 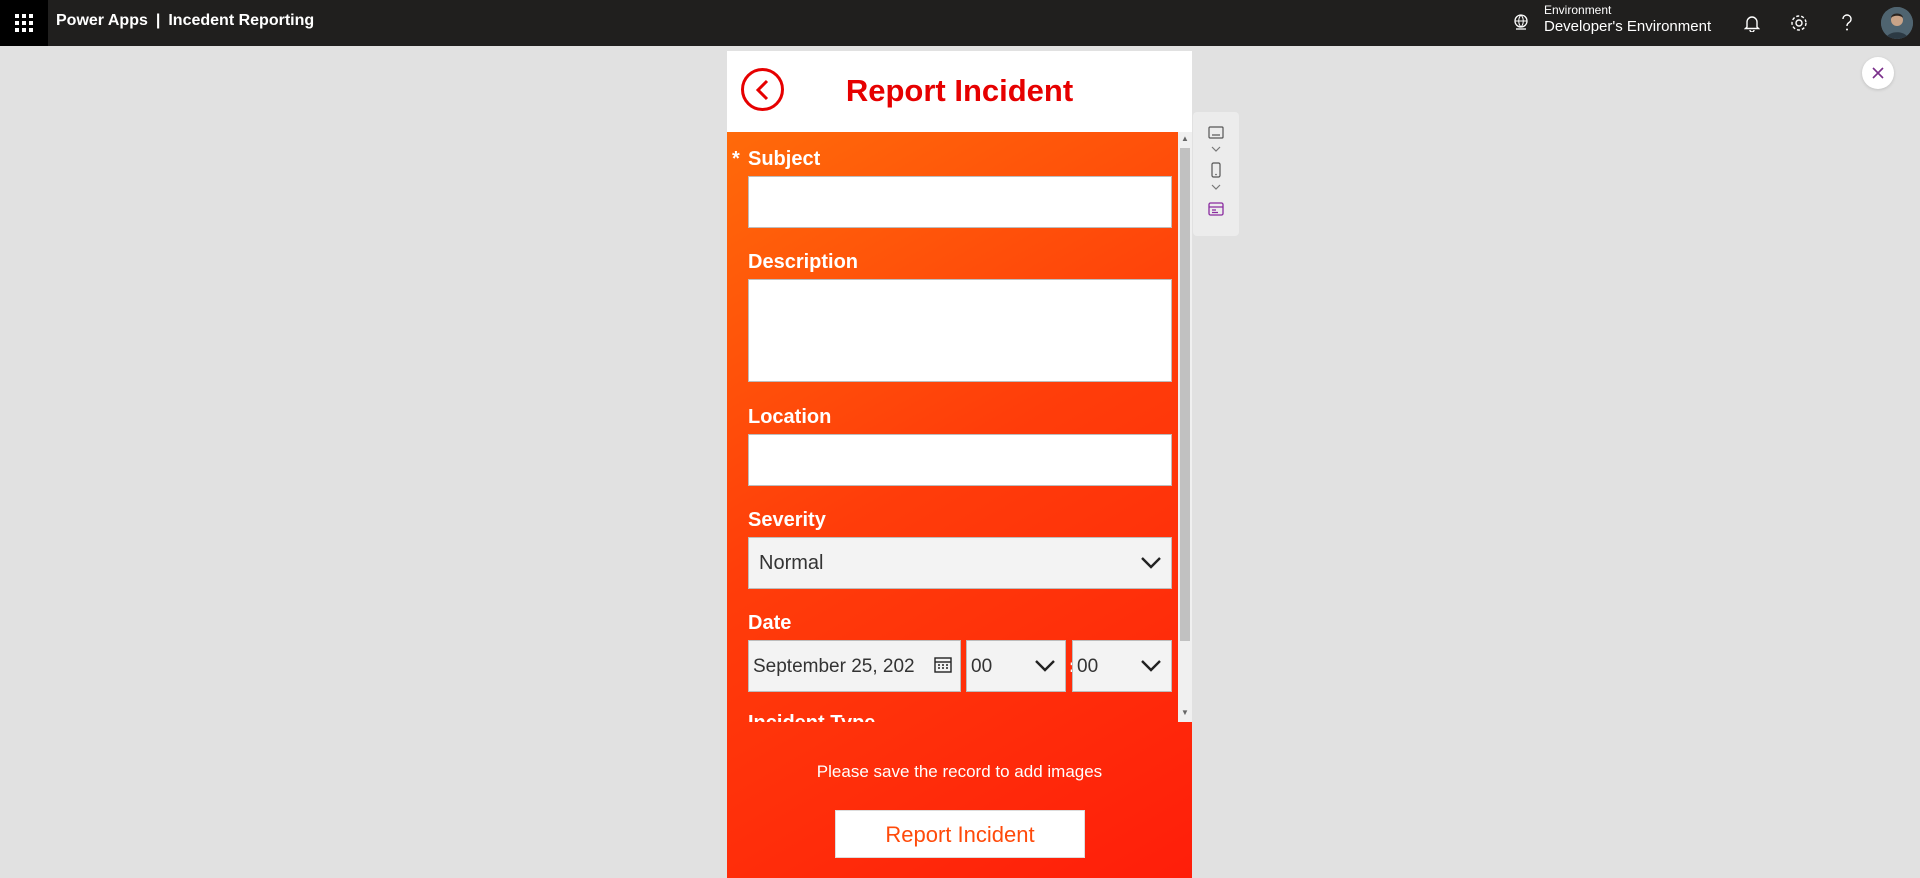 I want to click on report-incident-button: Report Incident, so click(x=960, y=834).